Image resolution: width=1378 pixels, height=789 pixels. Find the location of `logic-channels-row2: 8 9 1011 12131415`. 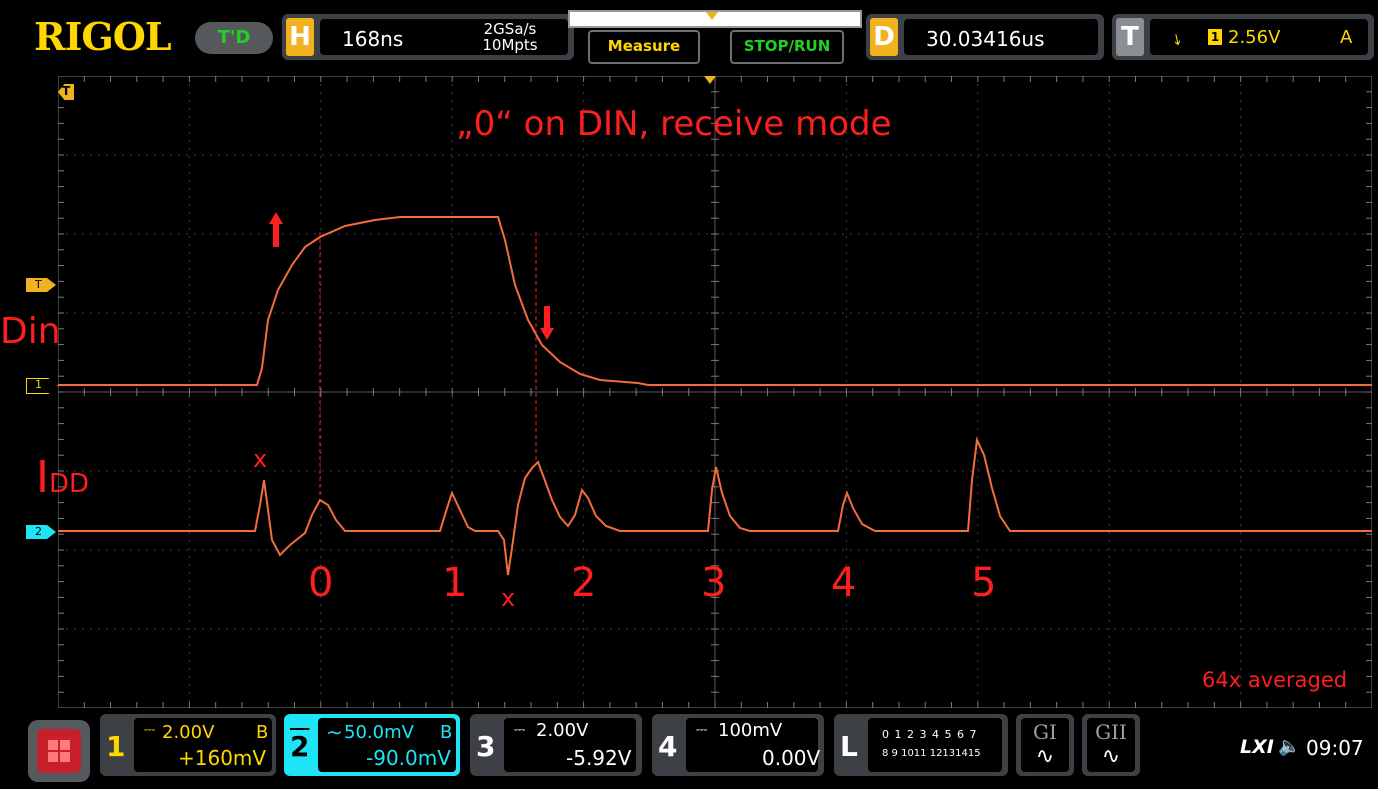

logic-channels-row2: 8 9 1011 12131415 is located at coordinates (931, 753).